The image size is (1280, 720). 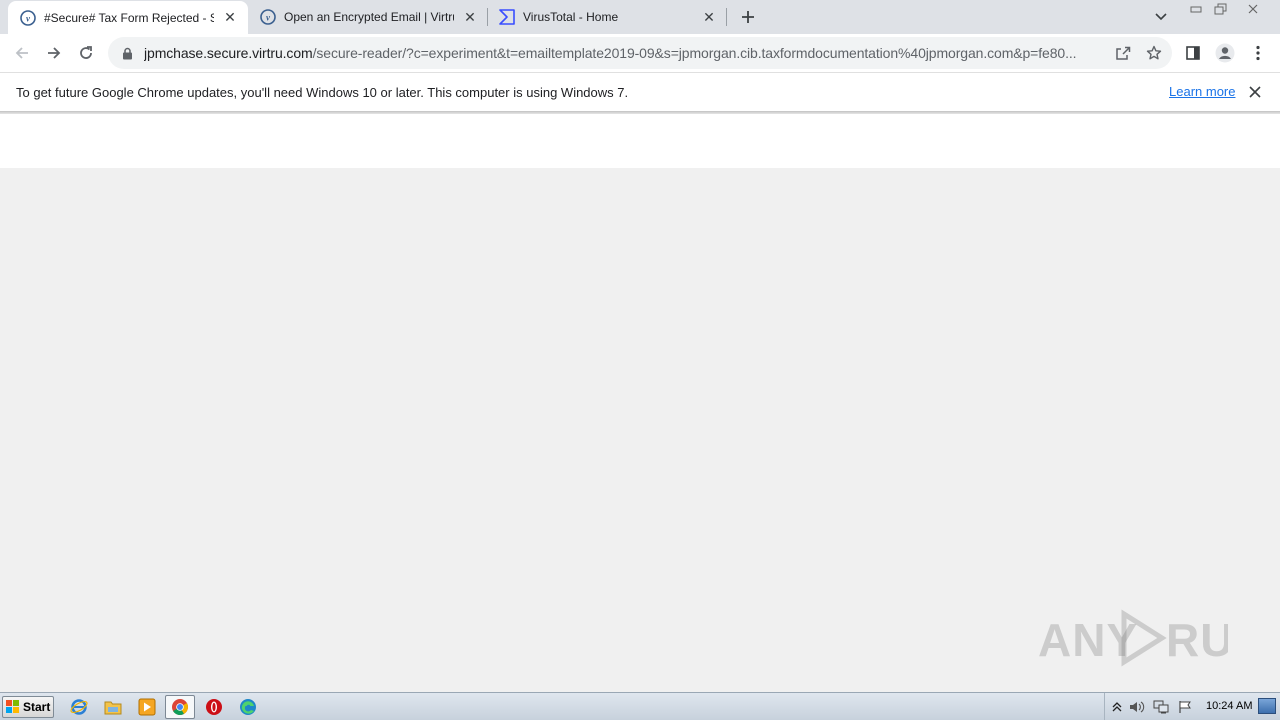 What do you see at coordinates (507, 17) in the screenshot?
I see `virustotal-icon` at bounding box center [507, 17].